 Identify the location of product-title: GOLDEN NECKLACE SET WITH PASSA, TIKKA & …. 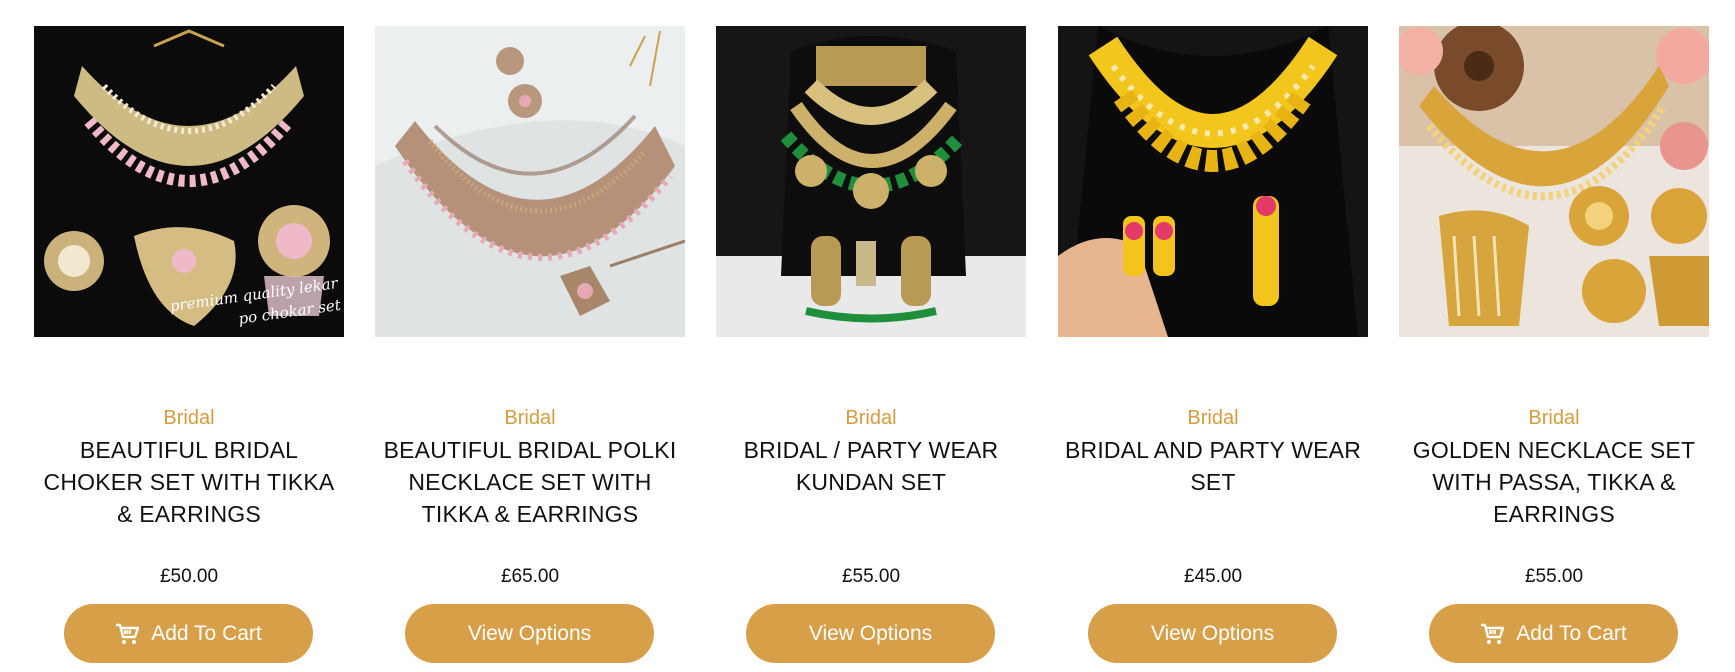
(1554, 482).